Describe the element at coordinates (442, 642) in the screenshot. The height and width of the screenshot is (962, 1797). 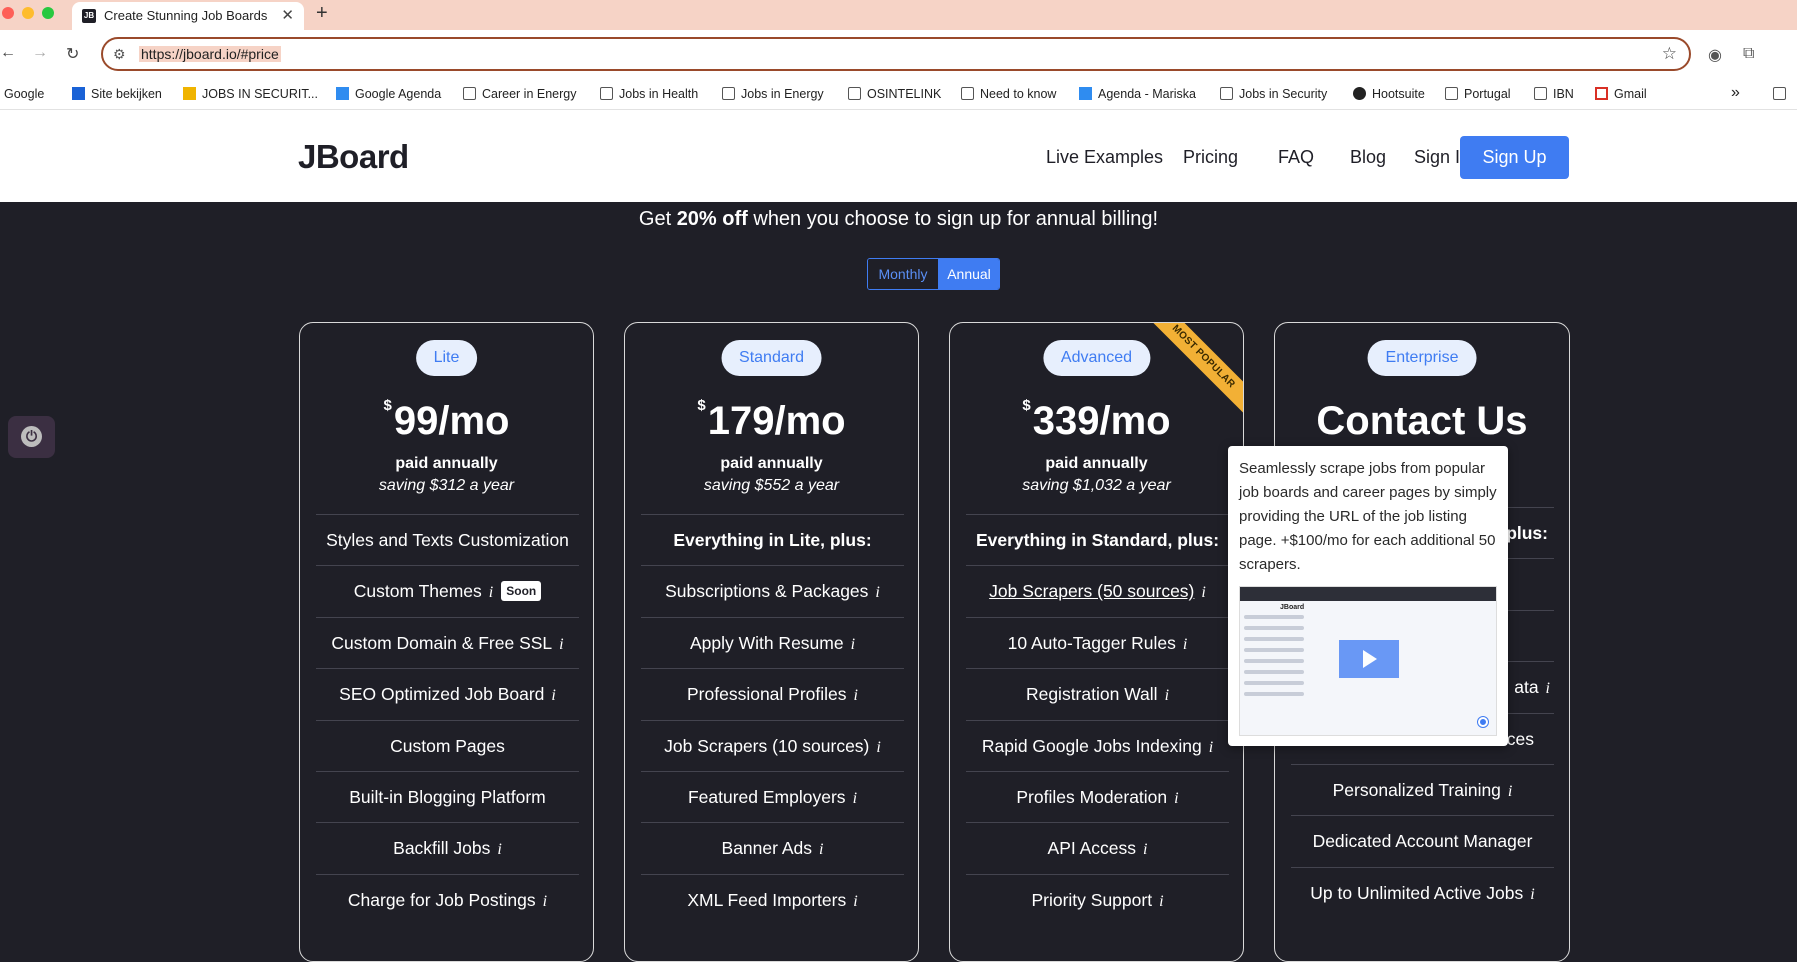
I see `feature-label: Custom Domain & Free SSL` at that location.